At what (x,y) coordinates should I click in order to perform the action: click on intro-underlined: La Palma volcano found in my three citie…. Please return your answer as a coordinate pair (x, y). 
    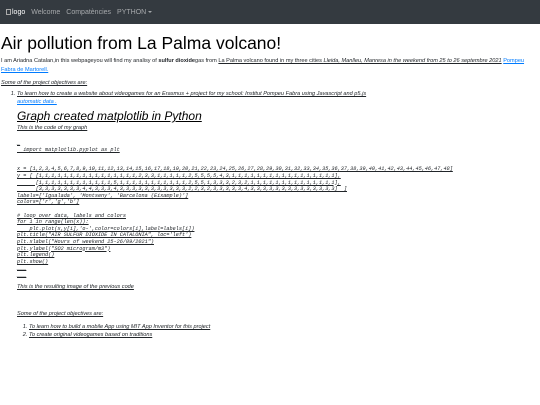
    Looking at the image, I should click on (271, 61).